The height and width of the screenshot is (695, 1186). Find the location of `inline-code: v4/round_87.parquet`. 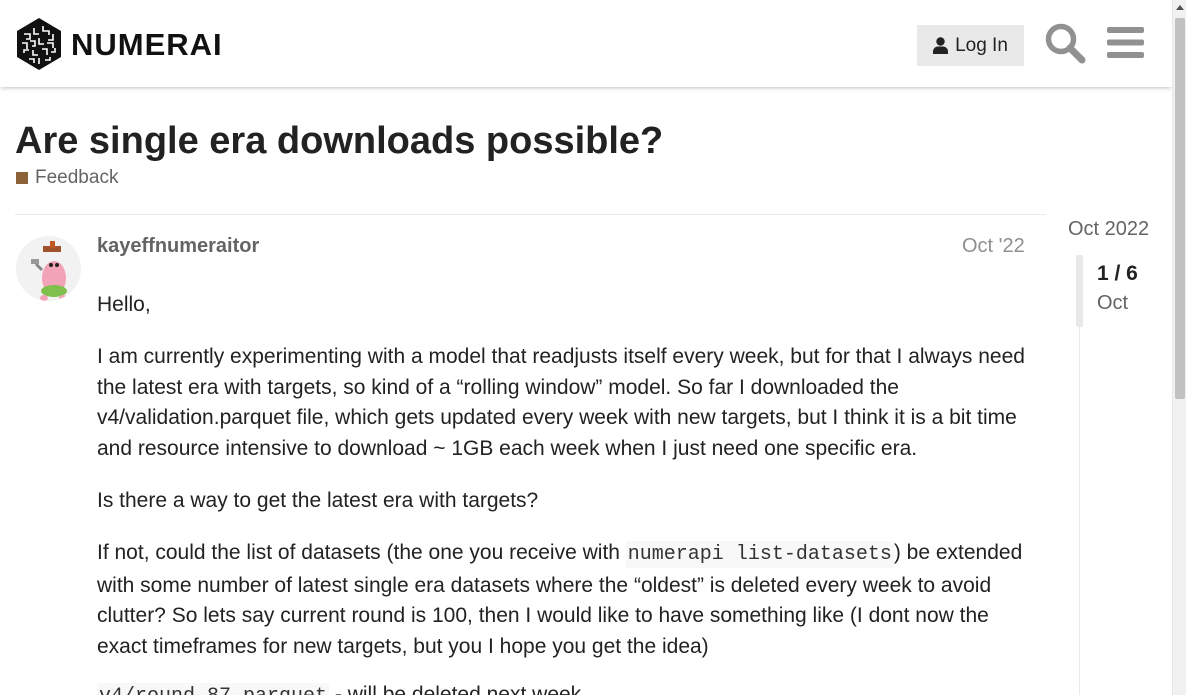

inline-code: v4/round_87.parquet is located at coordinates (213, 689).